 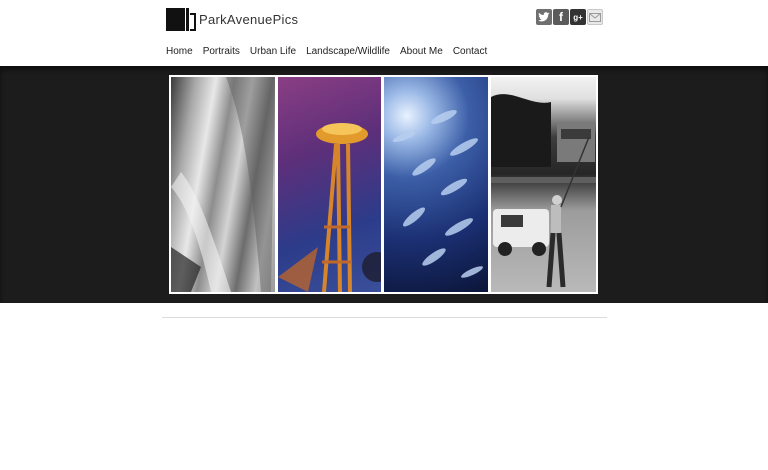 I want to click on nav-contact: Contact, so click(x=470, y=51).